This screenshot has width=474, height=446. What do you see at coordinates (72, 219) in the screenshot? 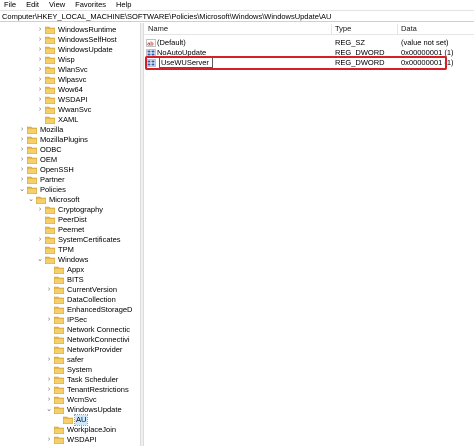
I see `tree-item-label: PeerDist` at bounding box center [72, 219].